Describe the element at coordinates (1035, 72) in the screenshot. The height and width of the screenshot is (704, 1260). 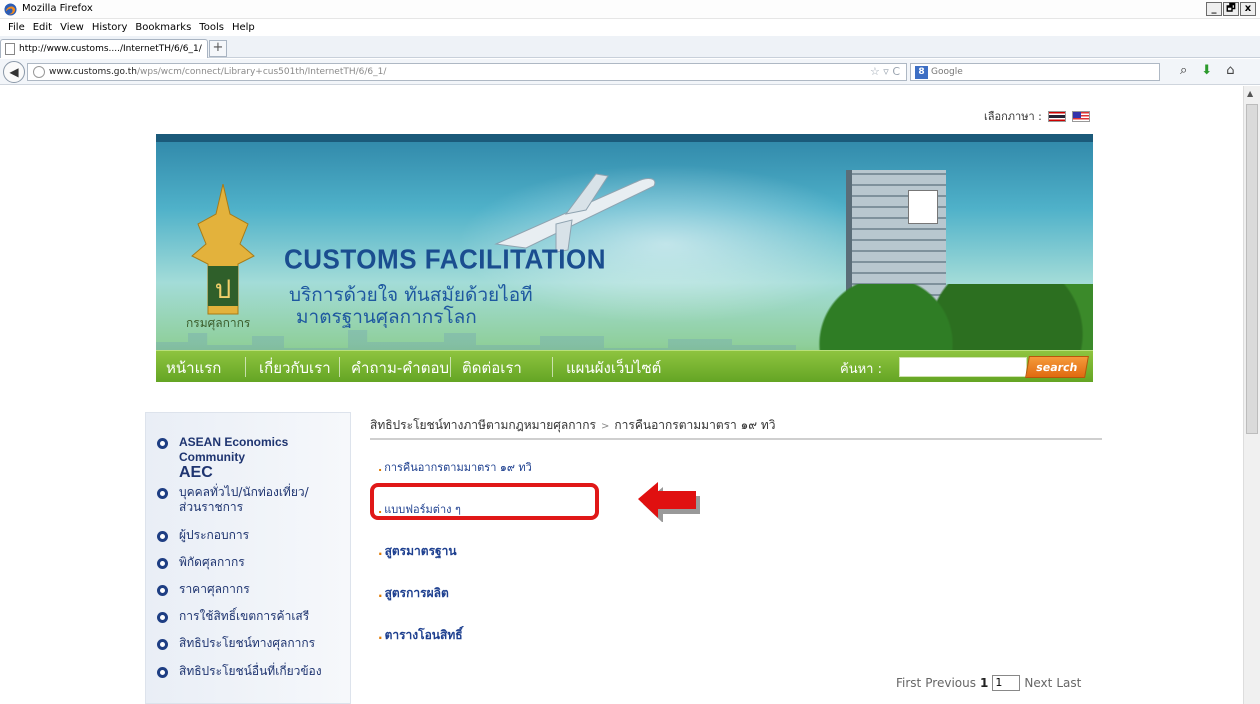
I see `search-engine-box: 8 Google` at that location.